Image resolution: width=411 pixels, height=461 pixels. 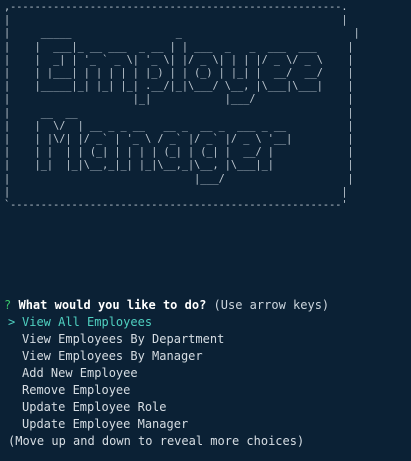 I want to click on choice-item-remove-employee: Remove Employee, so click(x=116, y=390).